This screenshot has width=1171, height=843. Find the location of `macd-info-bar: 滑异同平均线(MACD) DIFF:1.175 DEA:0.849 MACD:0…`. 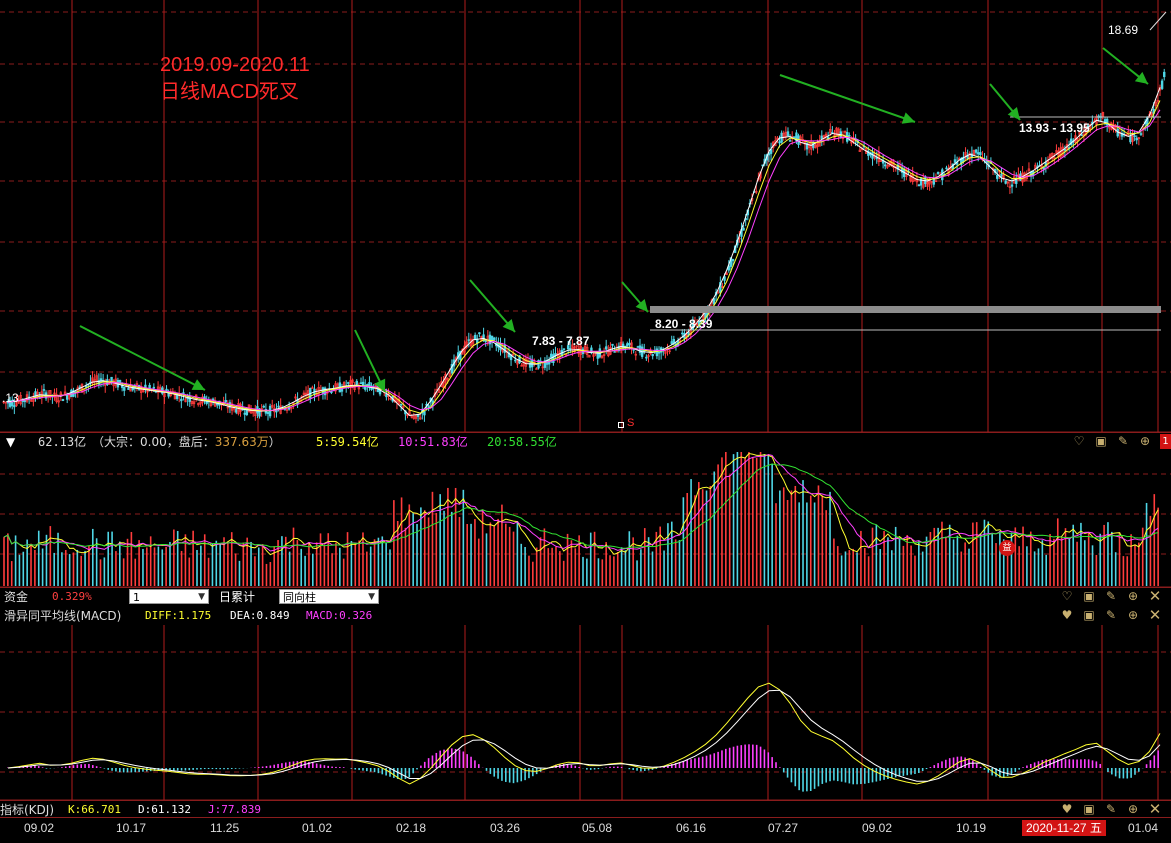

macd-info-bar: 滑异同平均线(MACD) DIFF:1.175 DEA:0.849 MACD:0… is located at coordinates (585, 615).